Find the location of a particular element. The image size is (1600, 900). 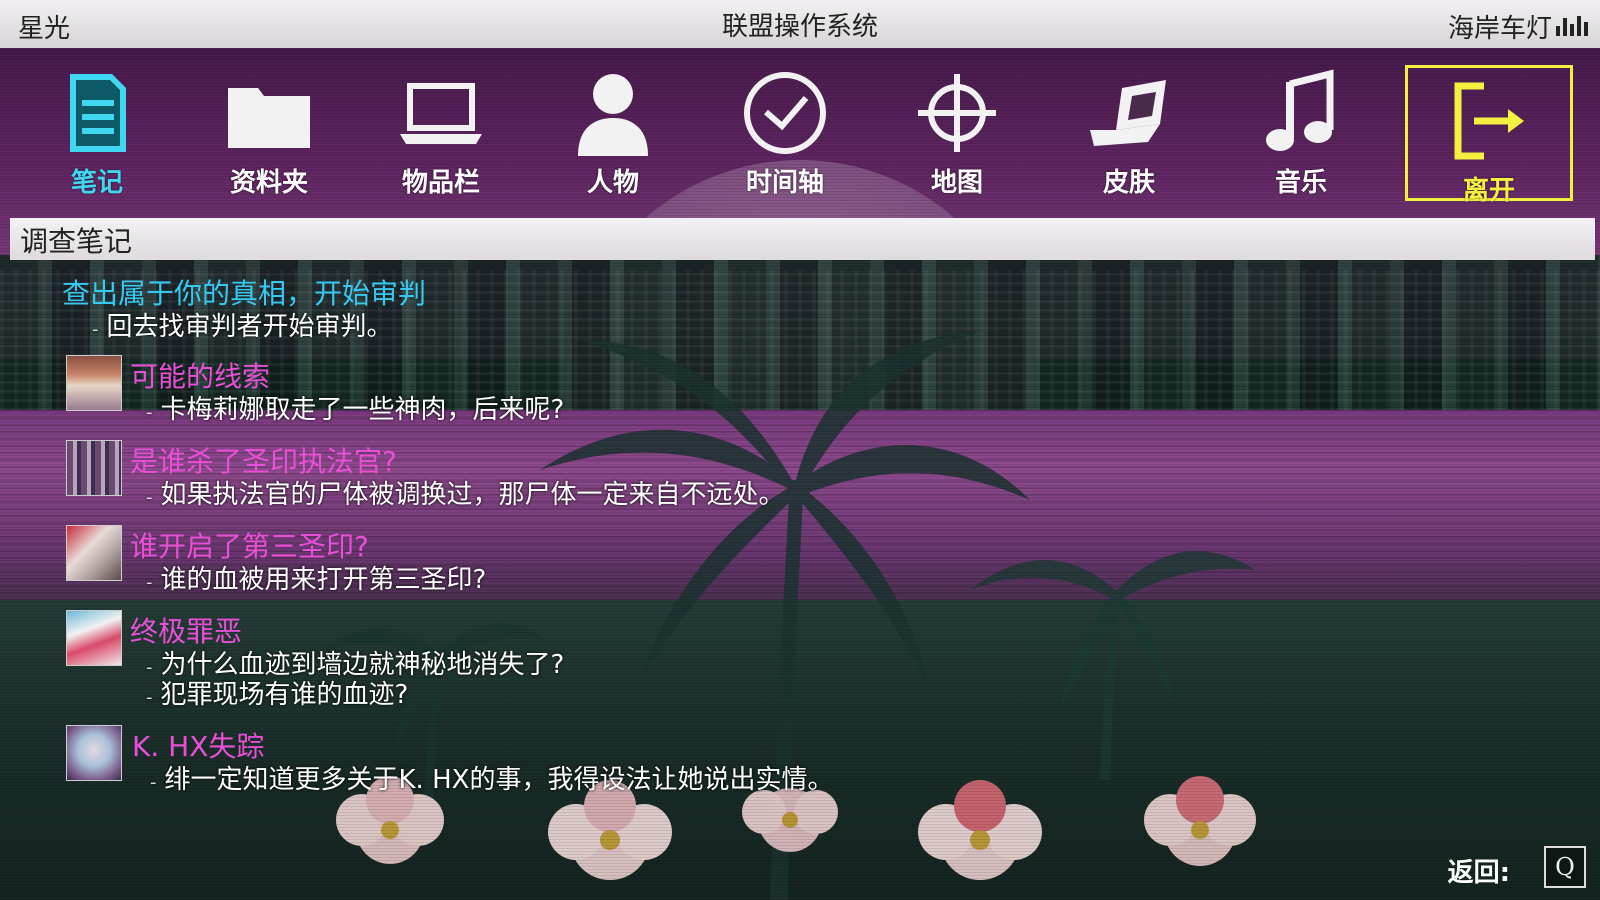

note-line: - 谁的血被用来打开第三圣印? is located at coordinates (316, 580).